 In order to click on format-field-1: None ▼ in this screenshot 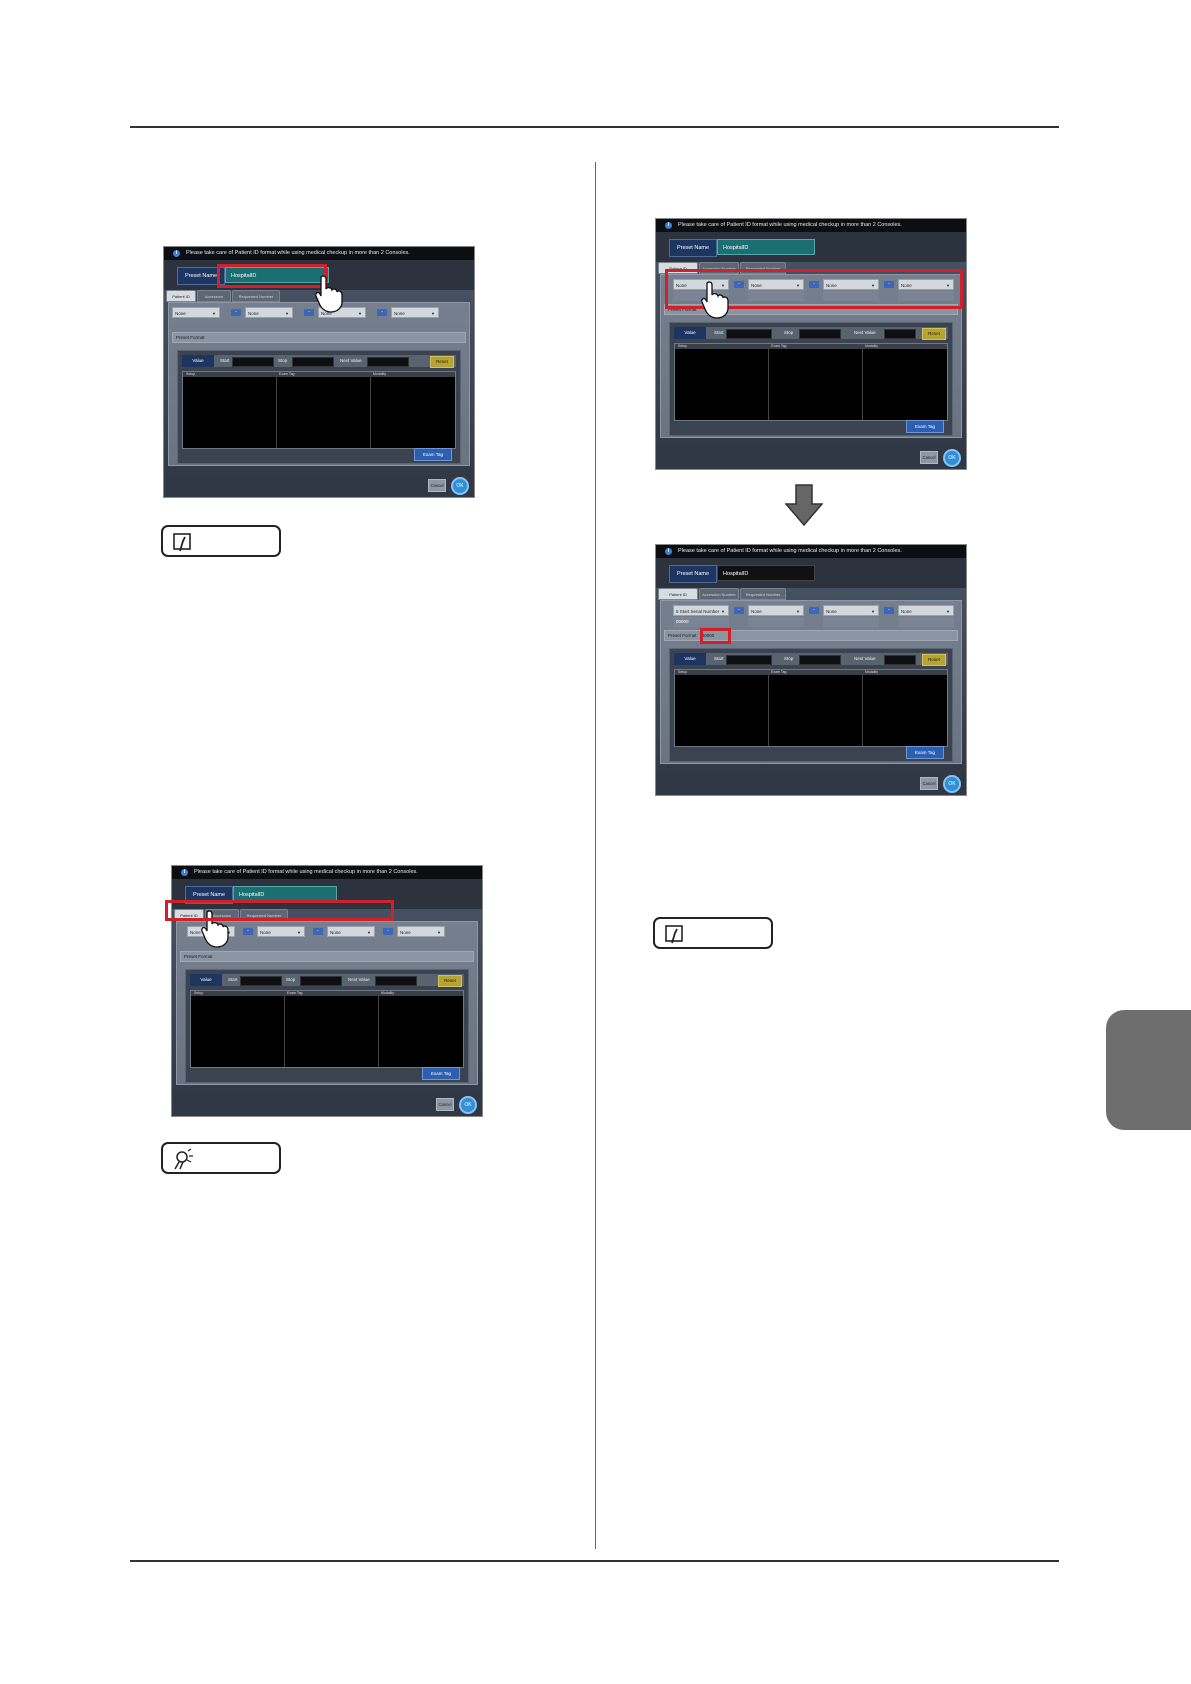, I will do `click(196, 312)`.